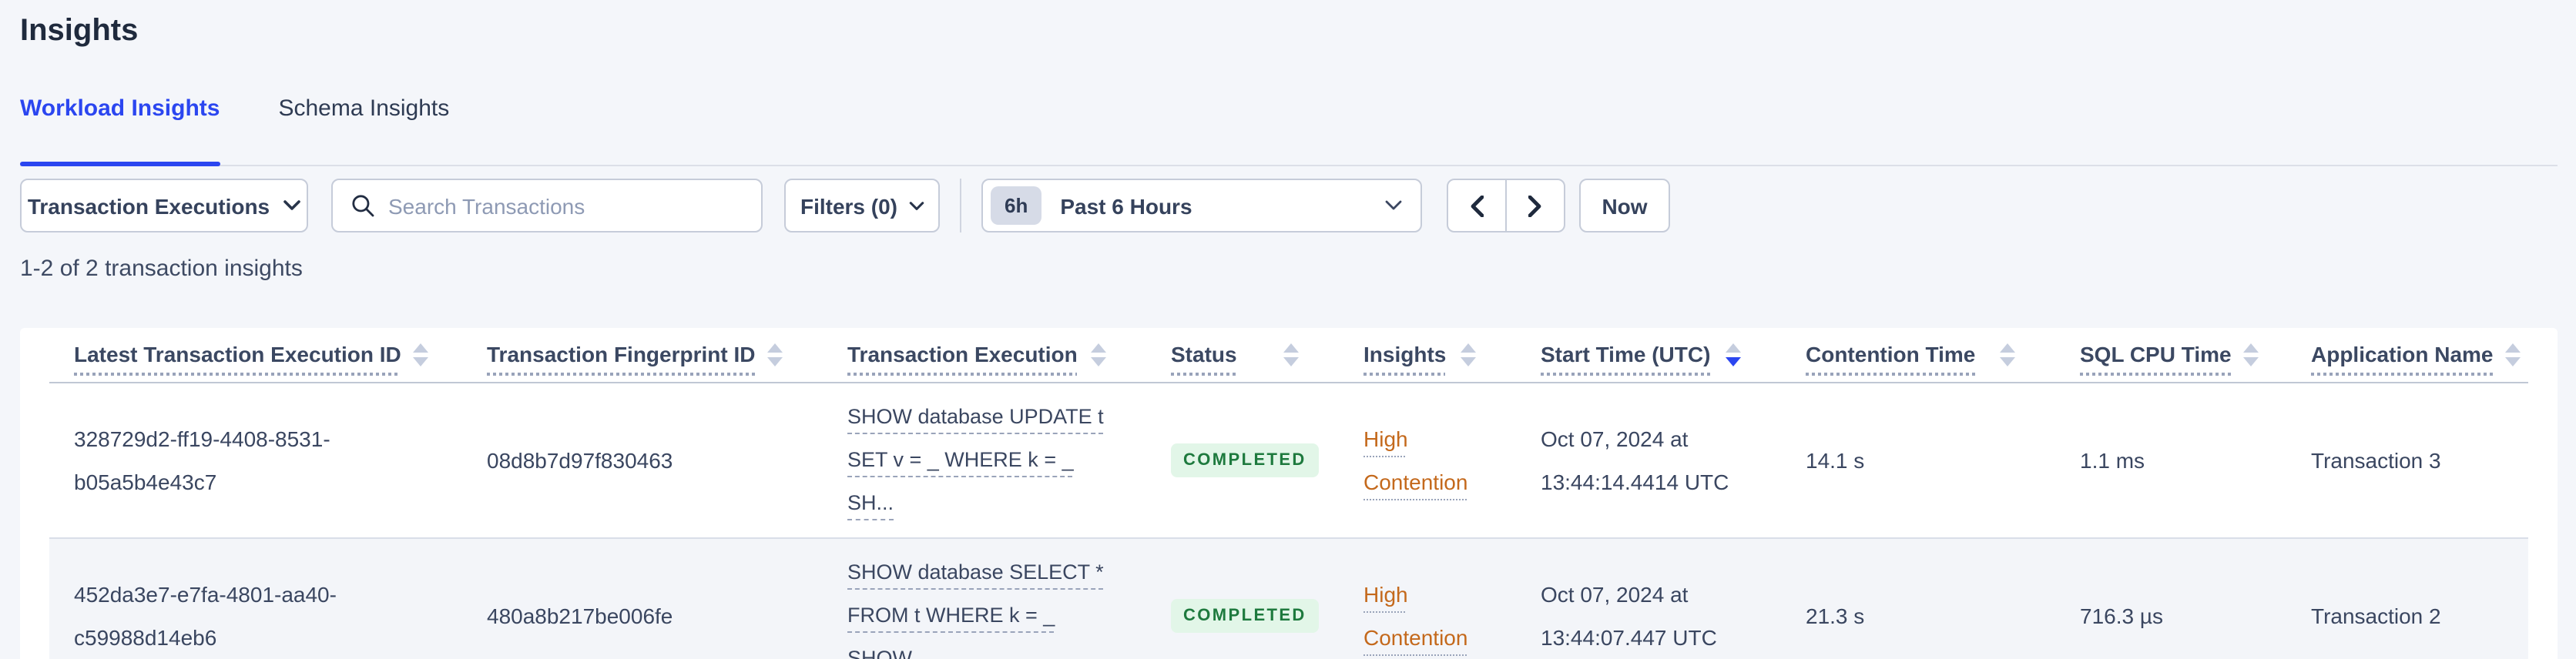  I want to click on filters-button-label: Filters (0), so click(848, 205).